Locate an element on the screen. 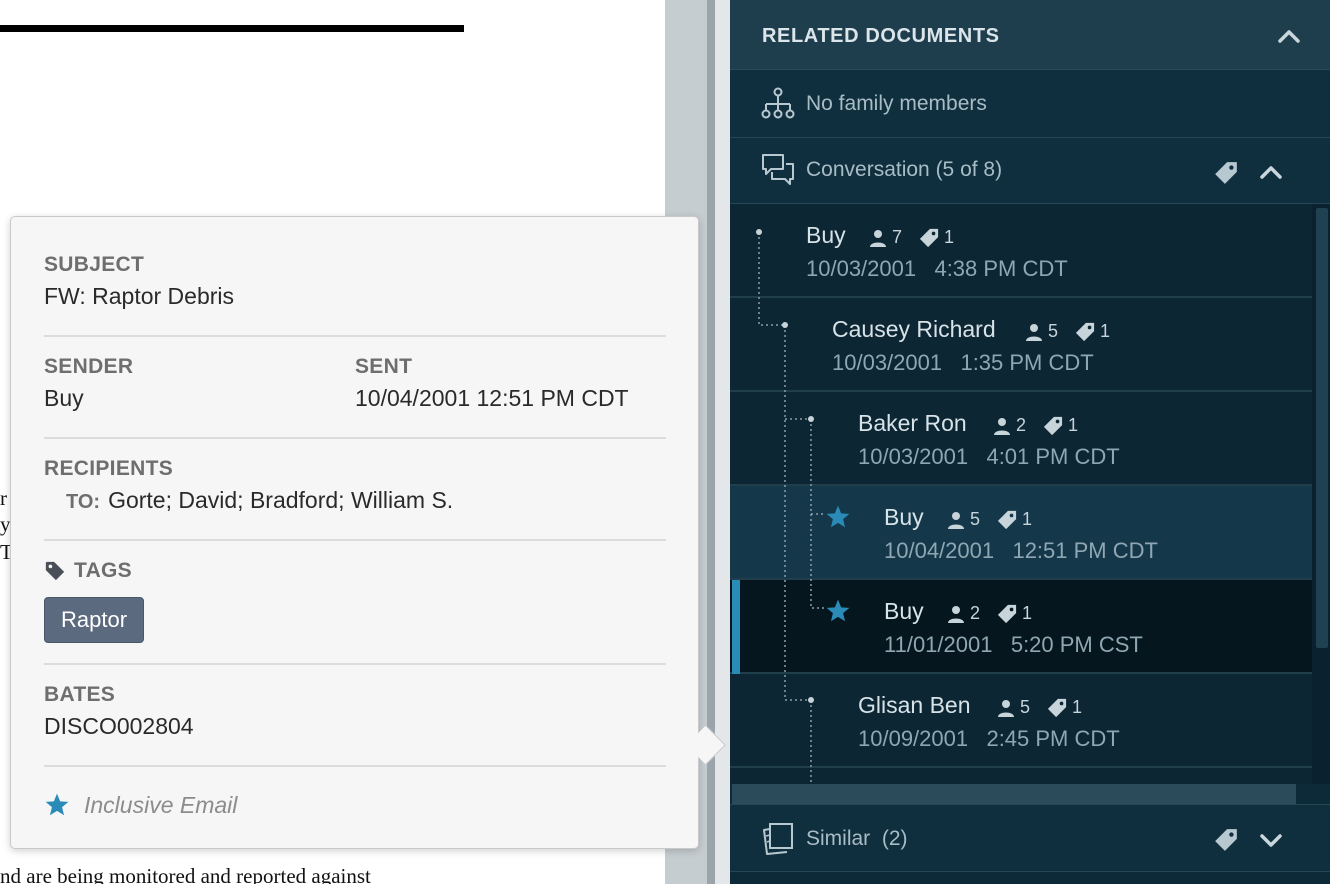 This screenshot has width=1330, height=884. recipients-label: RECIPIENTS is located at coordinates (109, 468).